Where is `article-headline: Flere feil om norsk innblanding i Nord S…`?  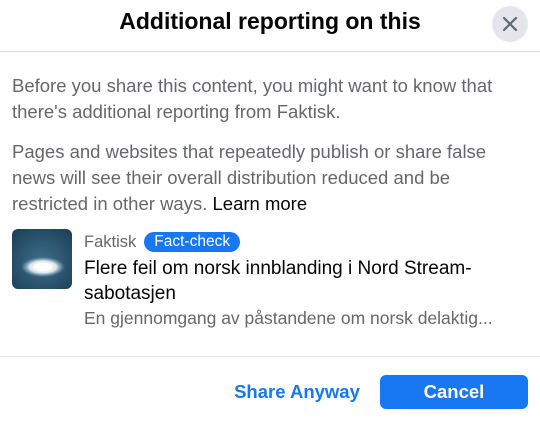
article-headline: Flere feil om norsk innblanding i Nord S… is located at coordinates (306, 281).